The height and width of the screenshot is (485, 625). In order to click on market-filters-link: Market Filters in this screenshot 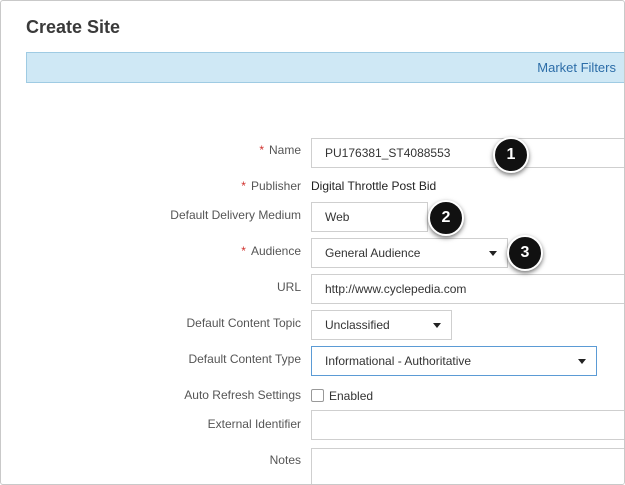, I will do `click(576, 67)`.